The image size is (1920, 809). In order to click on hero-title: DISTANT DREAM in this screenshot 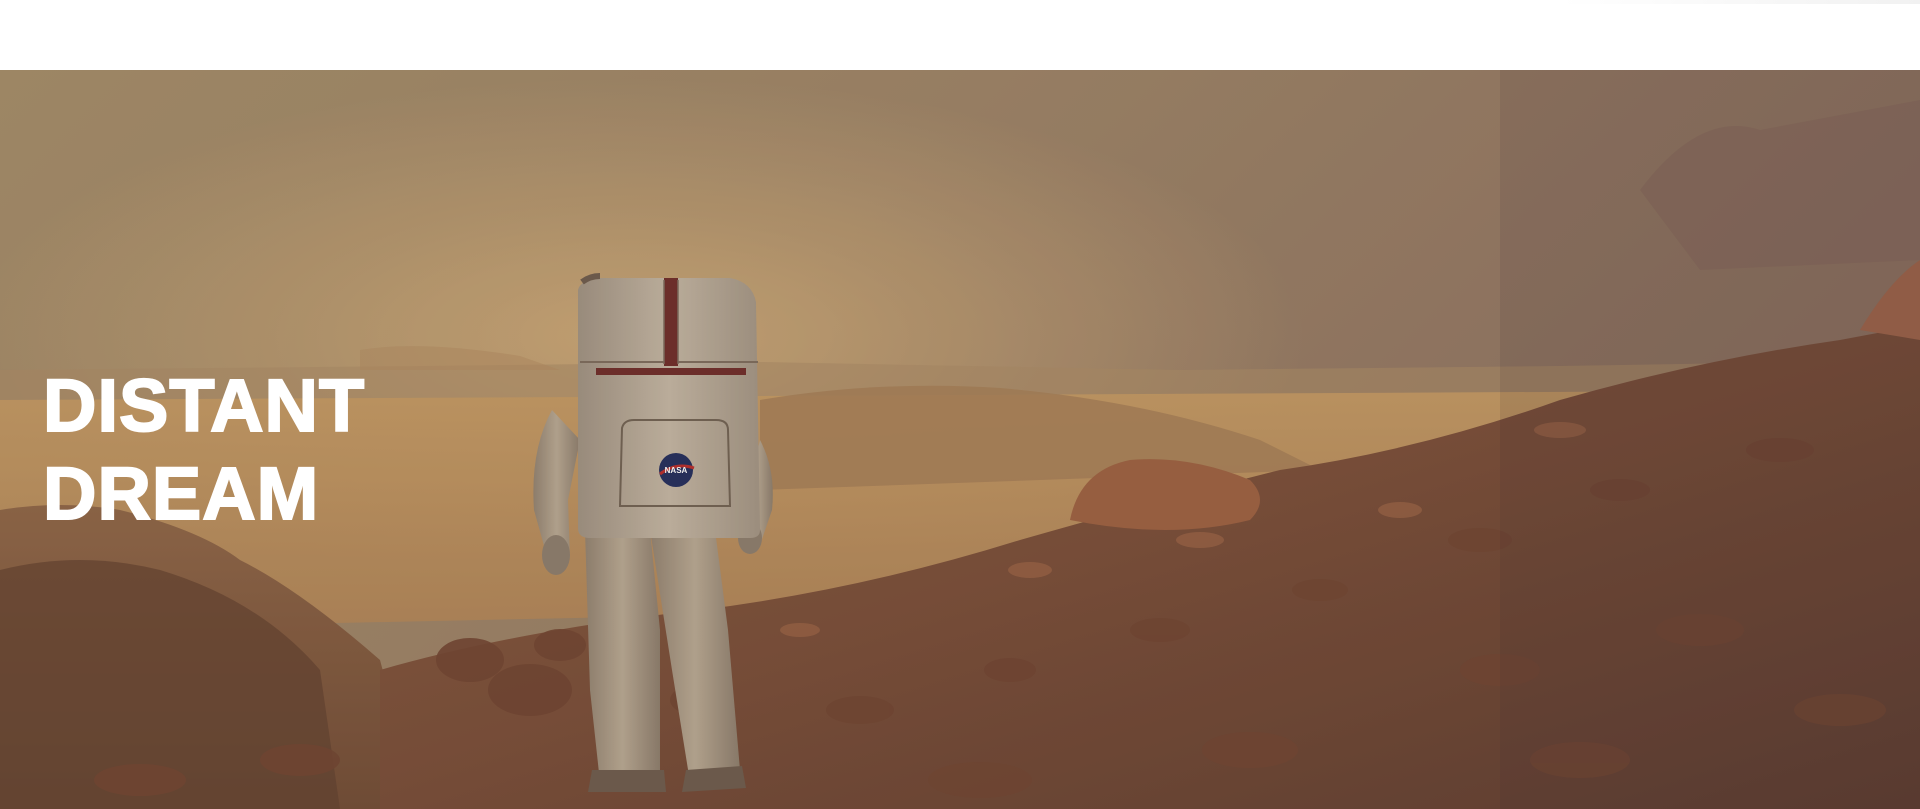, I will do `click(204, 450)`.